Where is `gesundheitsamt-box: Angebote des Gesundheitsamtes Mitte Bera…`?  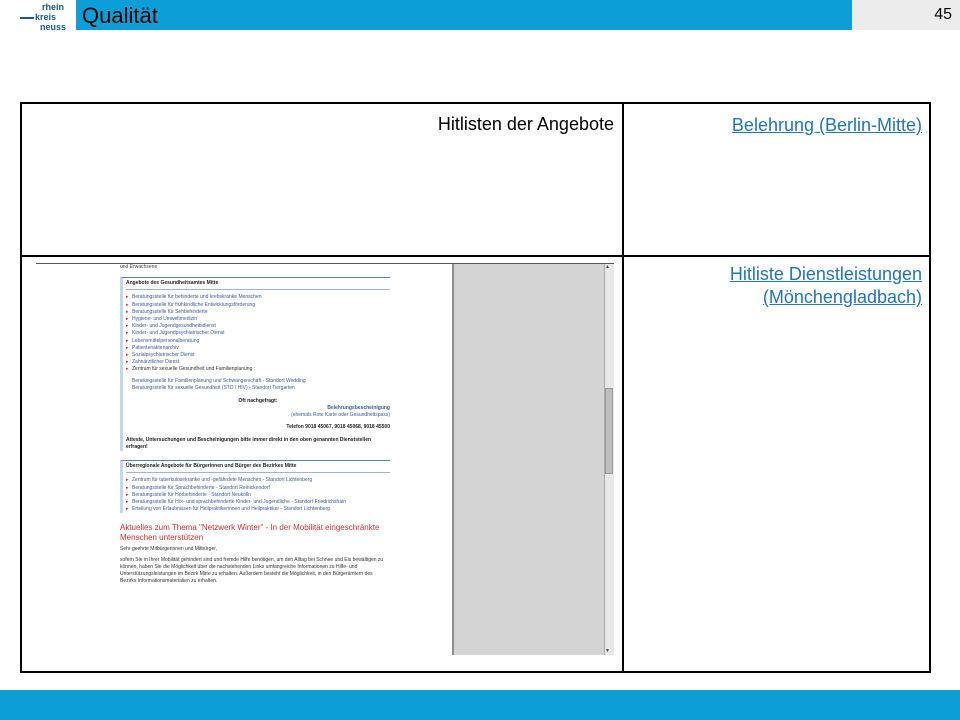 gesundheitsamt-box: Angebote des Gesundheitsamtes Mitte Bera… is located at coordinates (255, 364).